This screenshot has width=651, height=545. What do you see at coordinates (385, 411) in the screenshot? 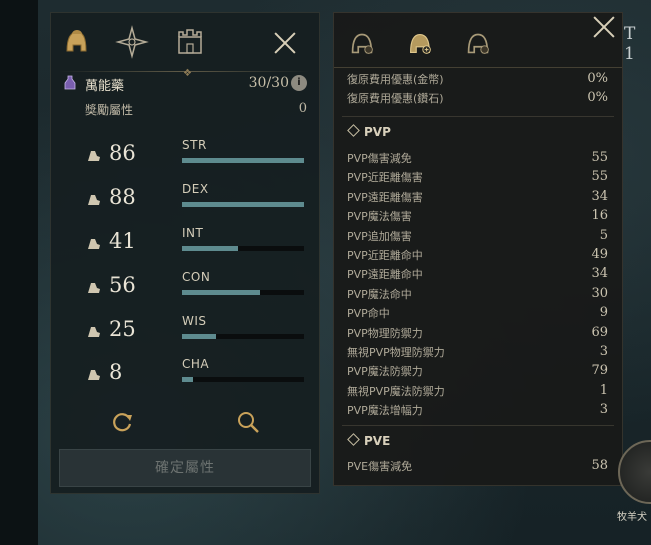
I see `stat-label: PVP魔法增幅力` at bounding box center [385, 411].